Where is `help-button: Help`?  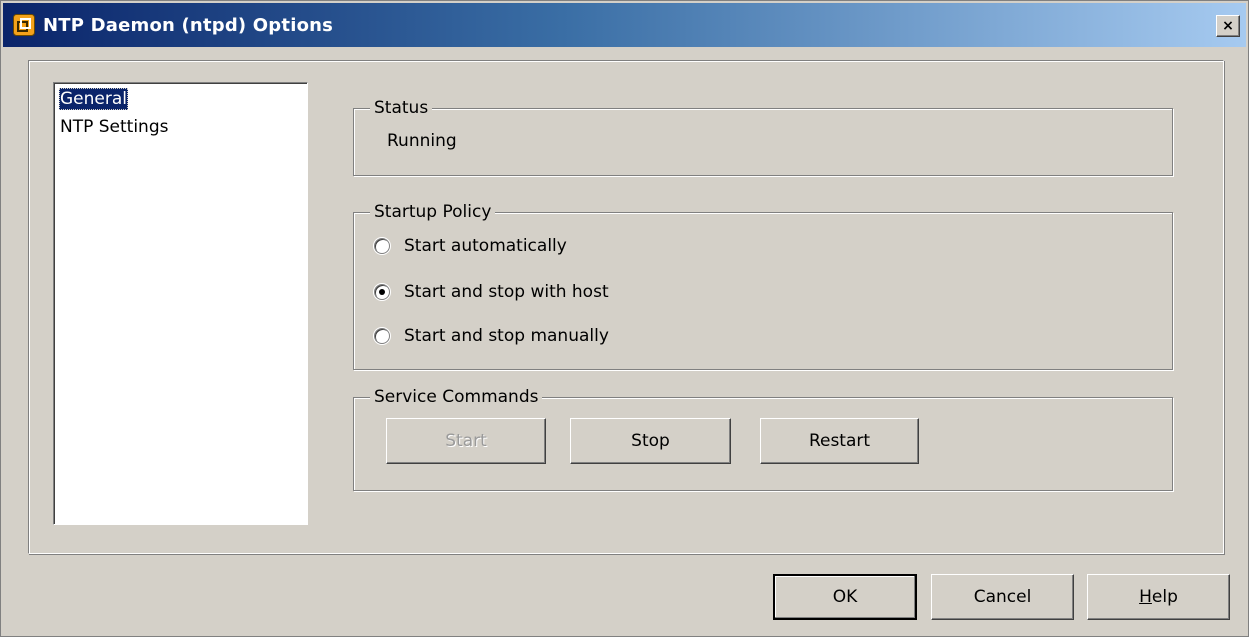 help-button: Help is located at coordinates (1158, 597).